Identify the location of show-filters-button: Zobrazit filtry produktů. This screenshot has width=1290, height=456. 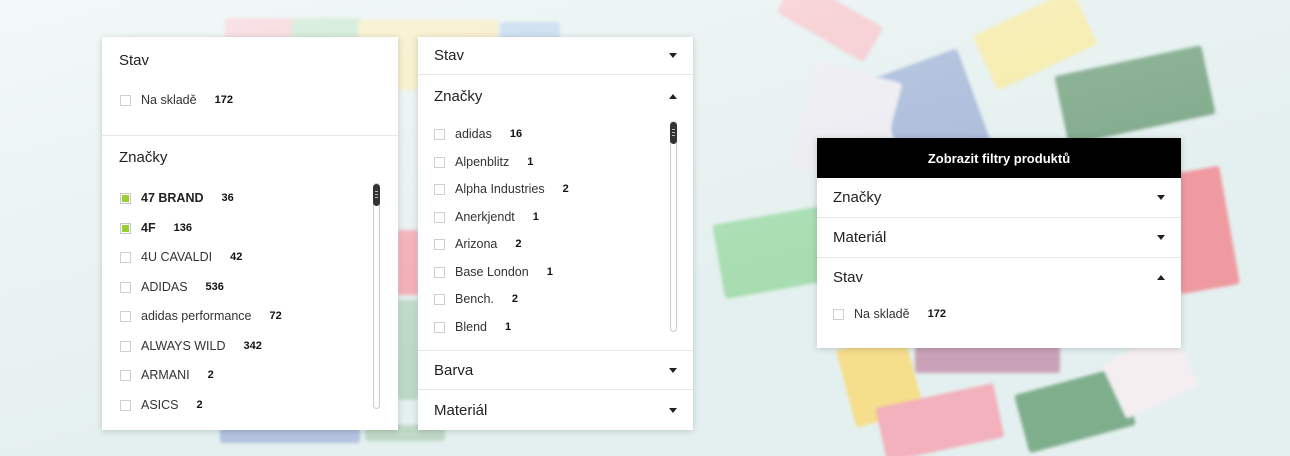
(999, 158).